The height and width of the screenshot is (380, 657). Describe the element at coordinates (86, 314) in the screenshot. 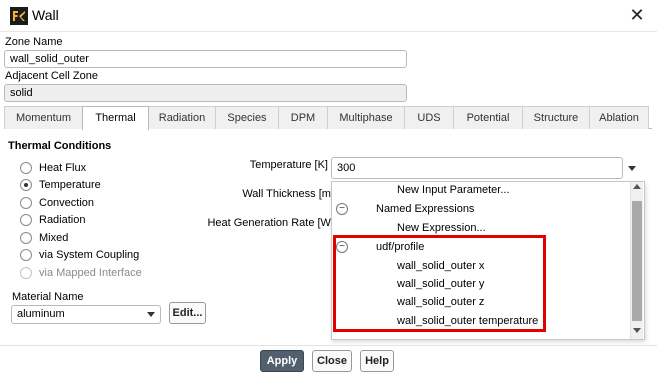

I see `material-select: aluminum` at that location.